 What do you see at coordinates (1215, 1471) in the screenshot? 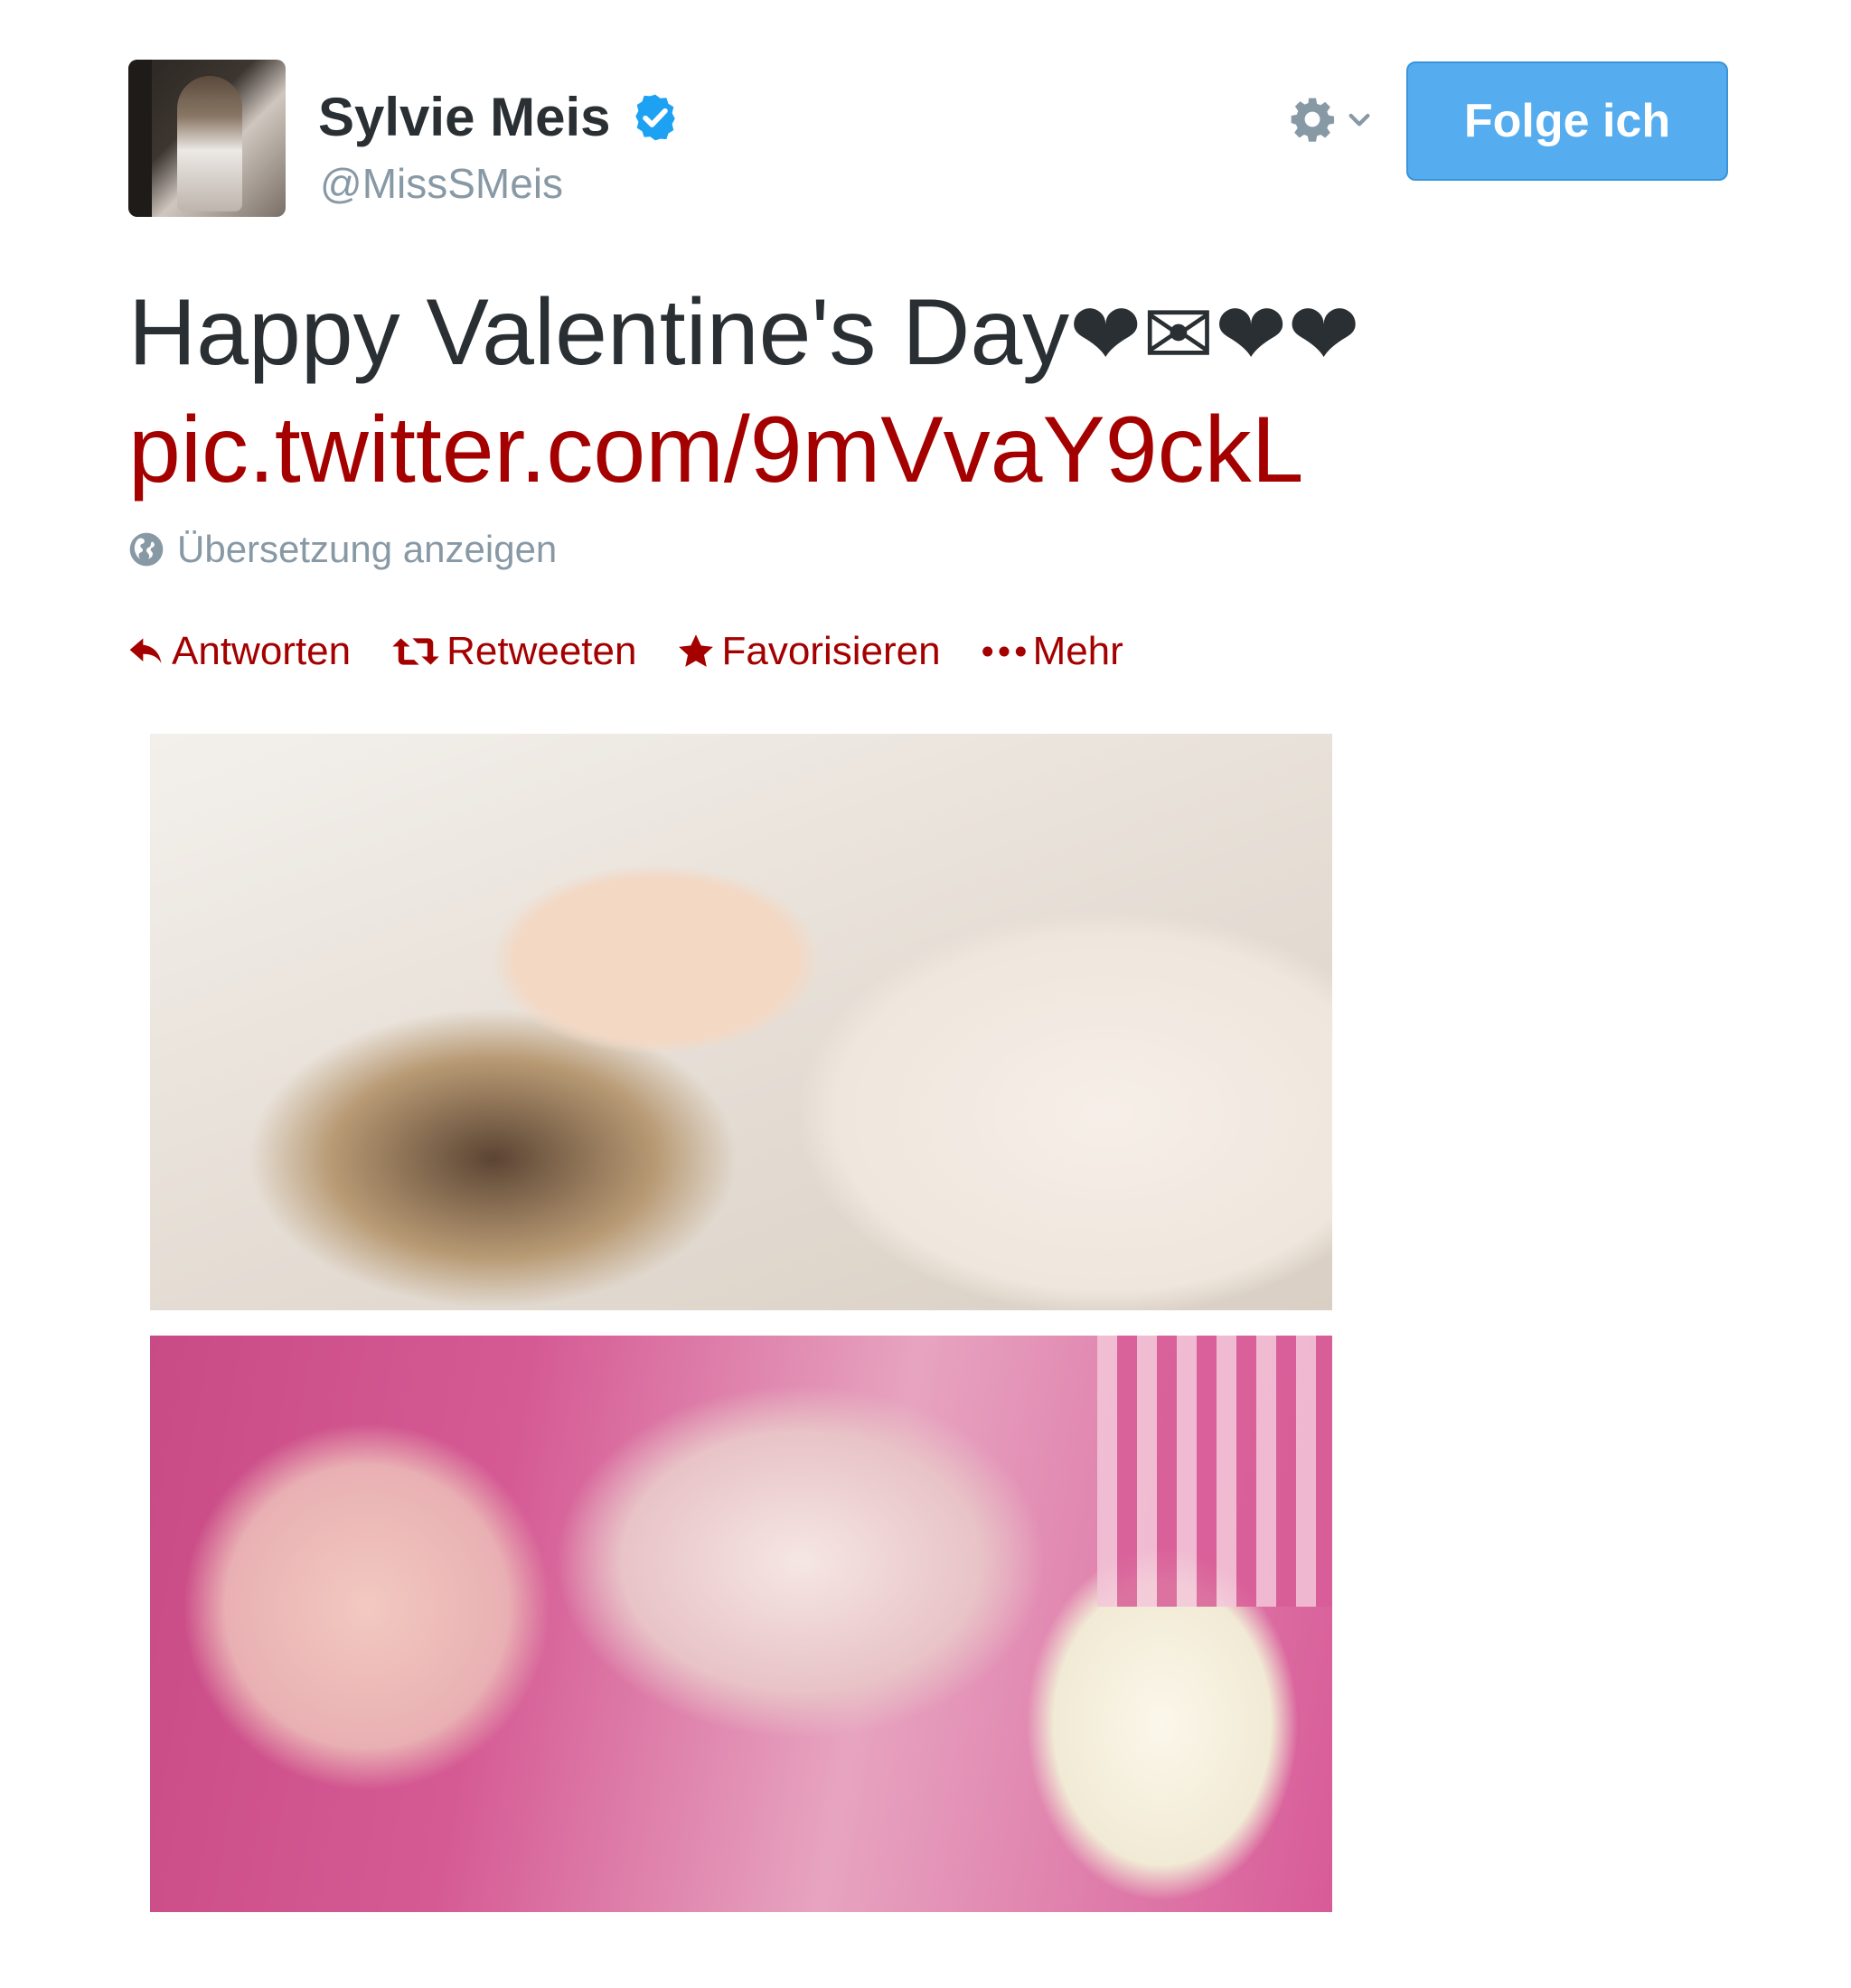
I see `photo-2-background-stripes` at bounding box center [1215, 1471].